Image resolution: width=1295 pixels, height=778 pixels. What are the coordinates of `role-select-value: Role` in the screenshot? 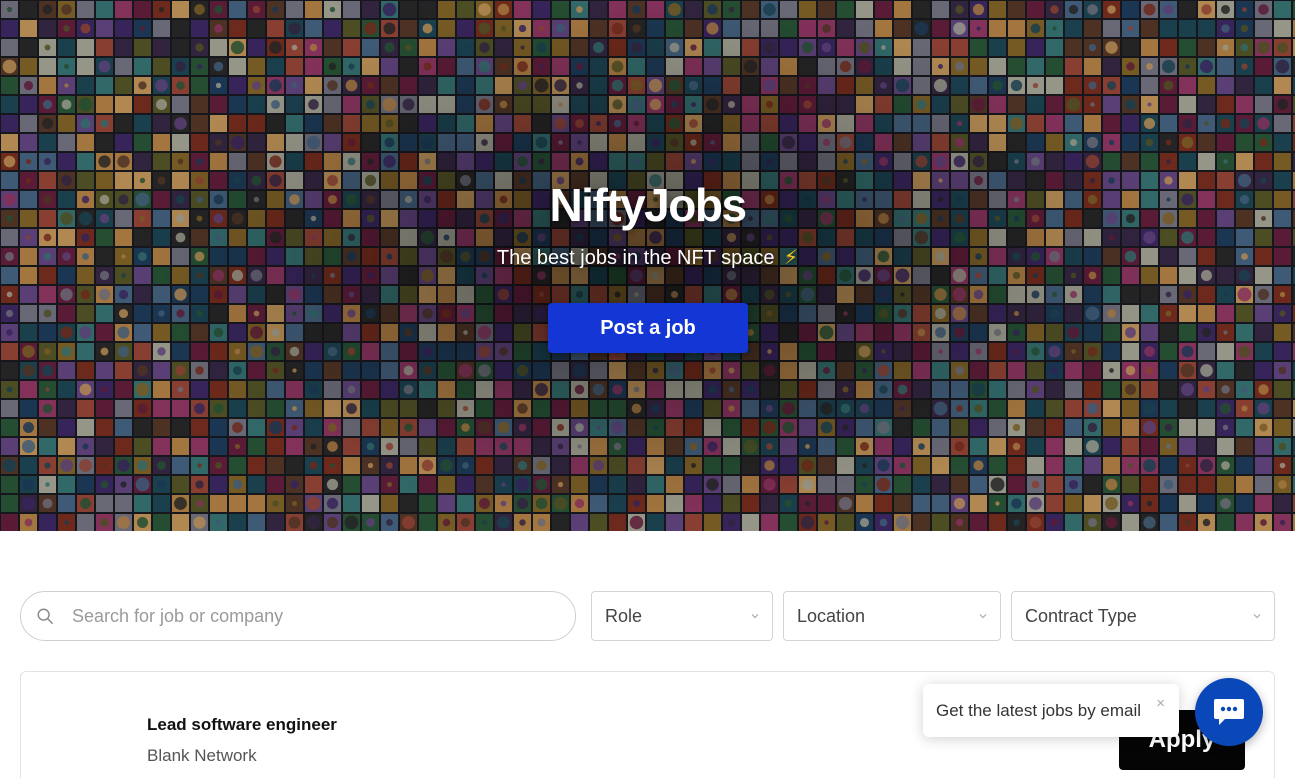 It's located at (624, 615).